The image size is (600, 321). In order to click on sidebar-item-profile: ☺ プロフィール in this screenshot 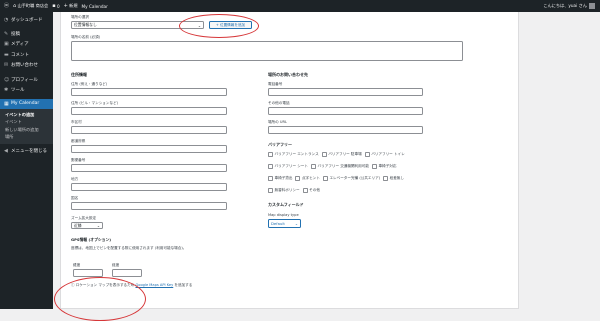, I will do `click(26, 80)`.